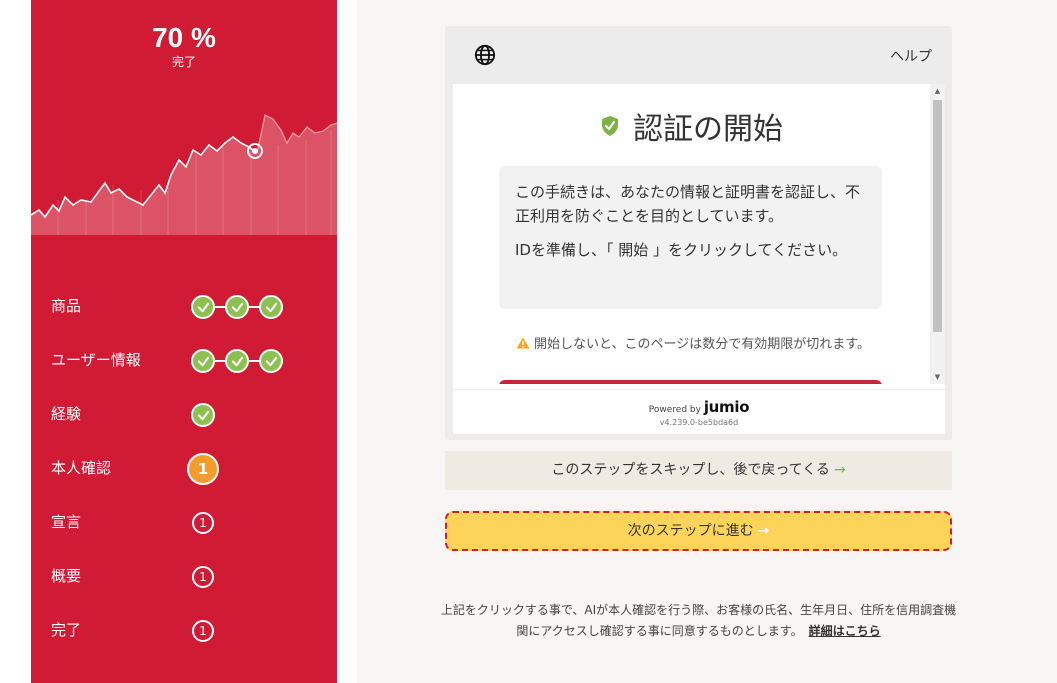 The height and width of the screenshot is (683, 1057). What do you see at coordinates (66, 414) in the screenshot?
I see `step-label: 経験` at bounding box center [66, 414].